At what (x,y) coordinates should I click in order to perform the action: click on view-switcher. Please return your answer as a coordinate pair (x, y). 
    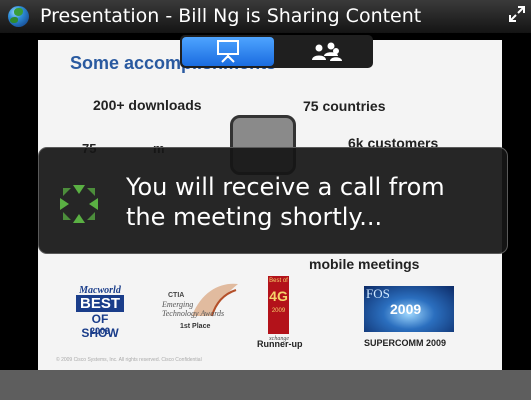
    Looking at the image, I should click on (276, 51).